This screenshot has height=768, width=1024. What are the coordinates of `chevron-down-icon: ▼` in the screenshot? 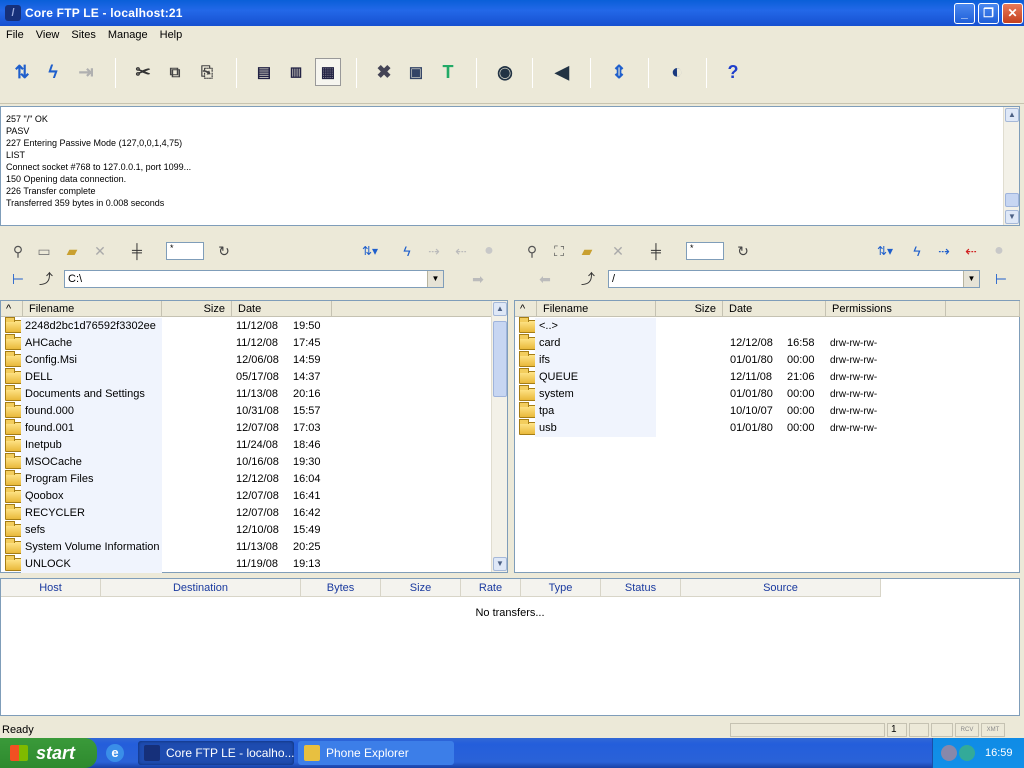 It's located at (971, 279).